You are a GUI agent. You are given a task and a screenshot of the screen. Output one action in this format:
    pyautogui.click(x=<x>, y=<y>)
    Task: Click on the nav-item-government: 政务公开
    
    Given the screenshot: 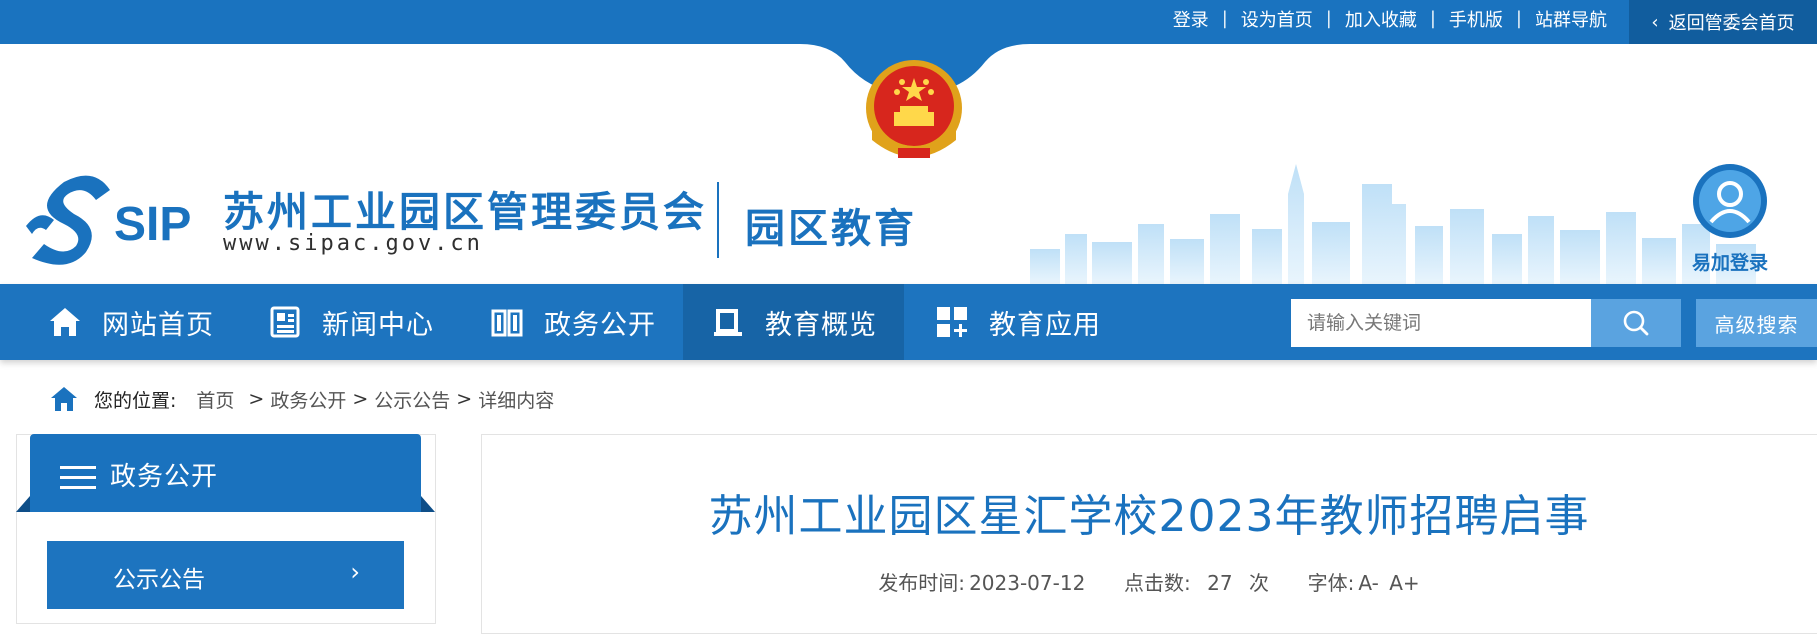 What is the action you would take?
    pyautogui.click(x=573, y=322)
    